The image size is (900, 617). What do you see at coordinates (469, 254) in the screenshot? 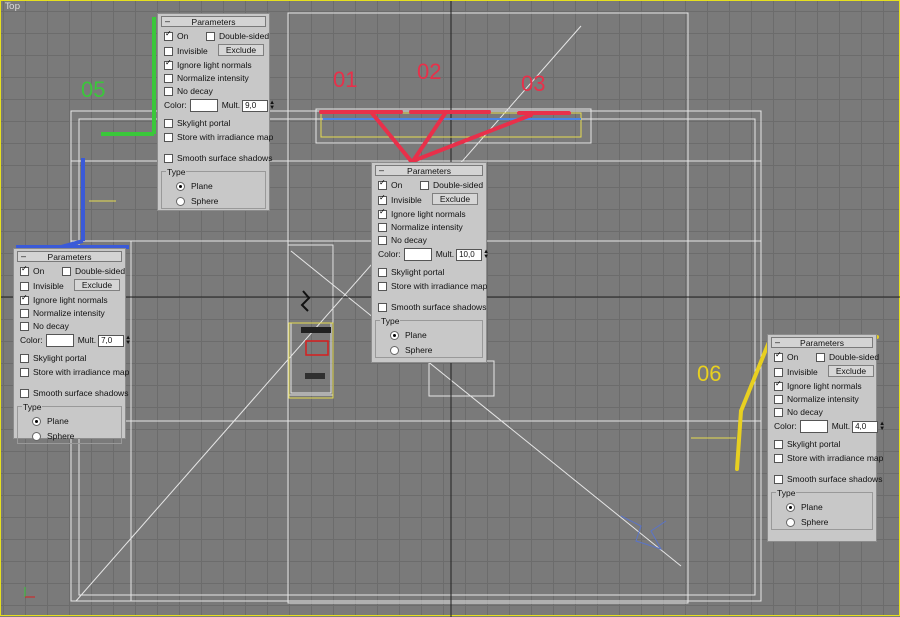
I see `mult-spinner: 10,0` at bounding box center [469, 254].